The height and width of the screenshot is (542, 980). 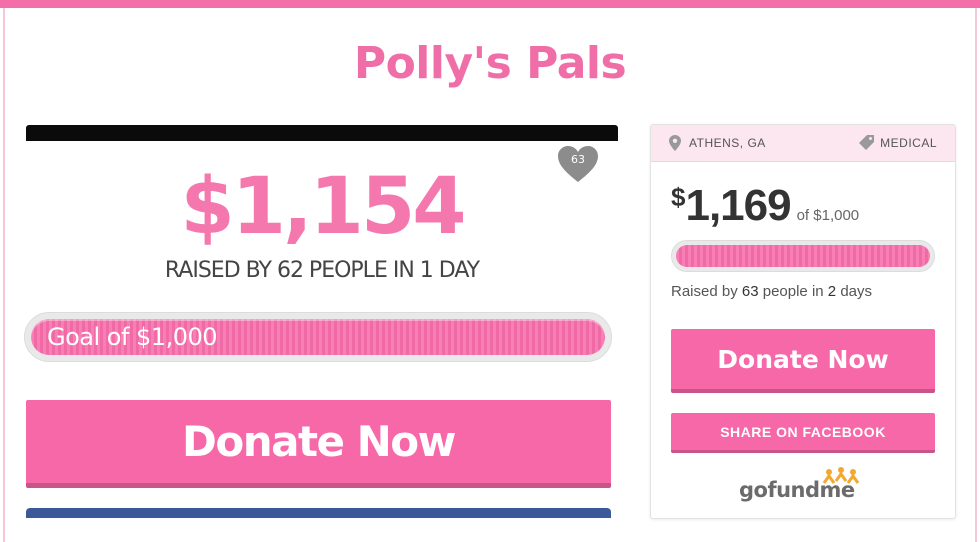 What do you see at coordinates (490, 4) in the screenshot?
I see `top-accent-bar` at bounding box center [490, 4].